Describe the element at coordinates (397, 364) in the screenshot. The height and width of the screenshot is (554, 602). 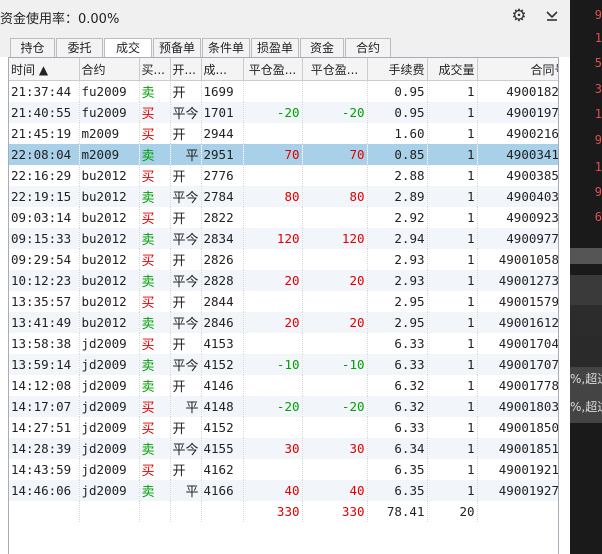
I see `cell-fee: 6.33` at that location.